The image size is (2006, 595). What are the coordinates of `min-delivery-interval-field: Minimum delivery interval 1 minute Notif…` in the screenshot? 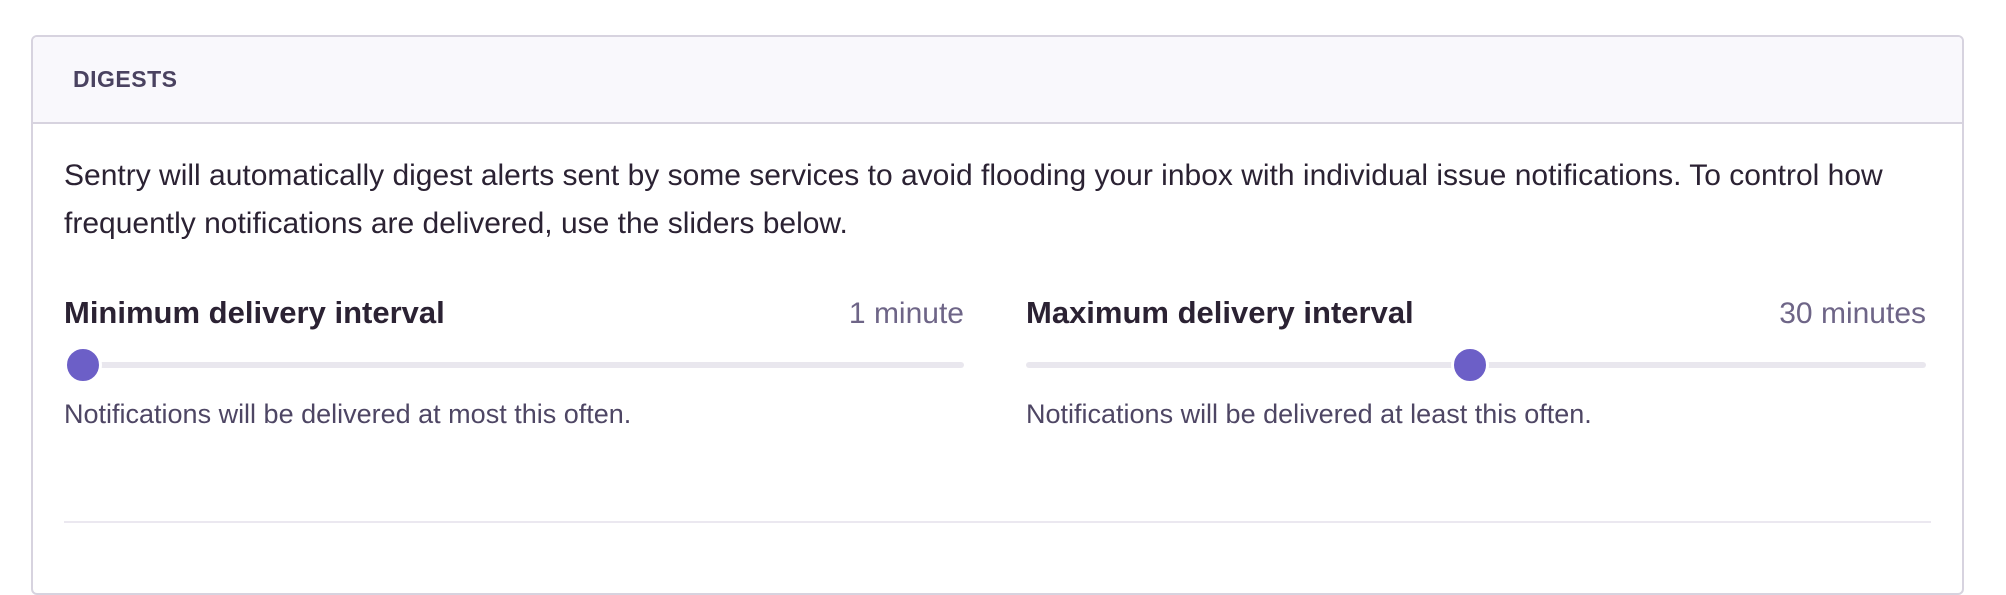 It's located at (514, 362).